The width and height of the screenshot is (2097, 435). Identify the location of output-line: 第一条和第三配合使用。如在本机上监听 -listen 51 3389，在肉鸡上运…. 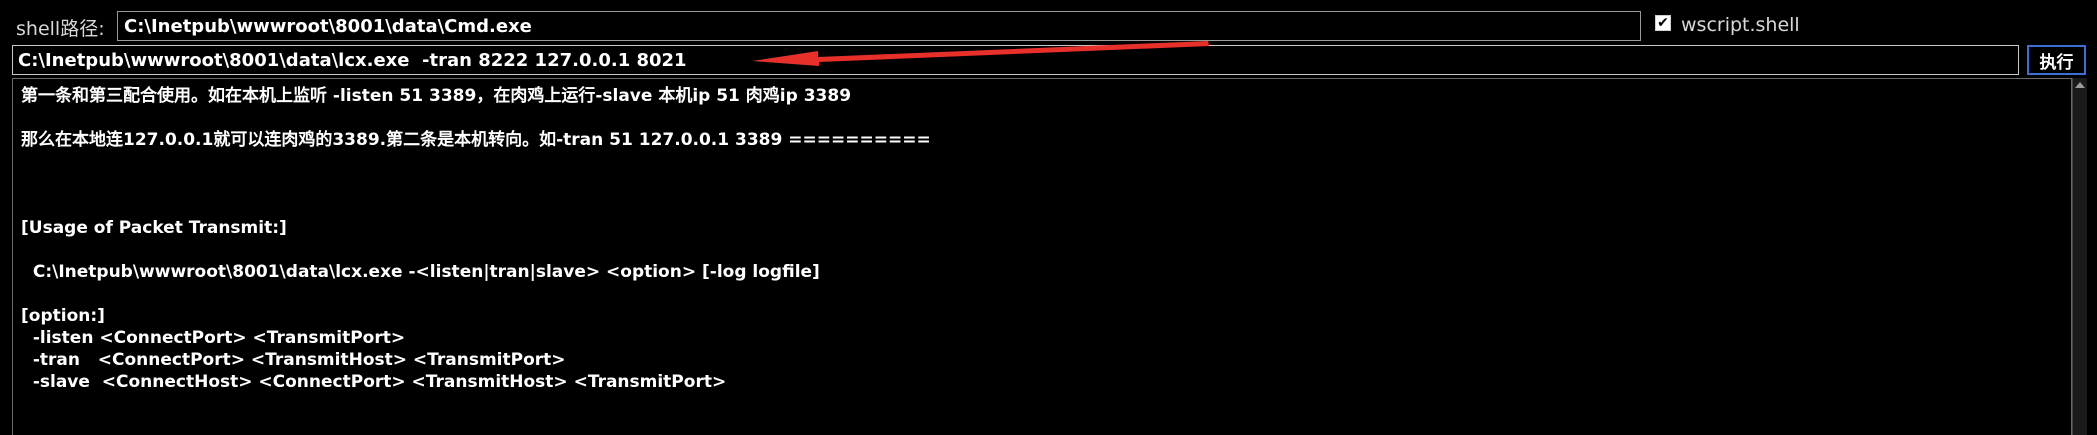
(436, 96).